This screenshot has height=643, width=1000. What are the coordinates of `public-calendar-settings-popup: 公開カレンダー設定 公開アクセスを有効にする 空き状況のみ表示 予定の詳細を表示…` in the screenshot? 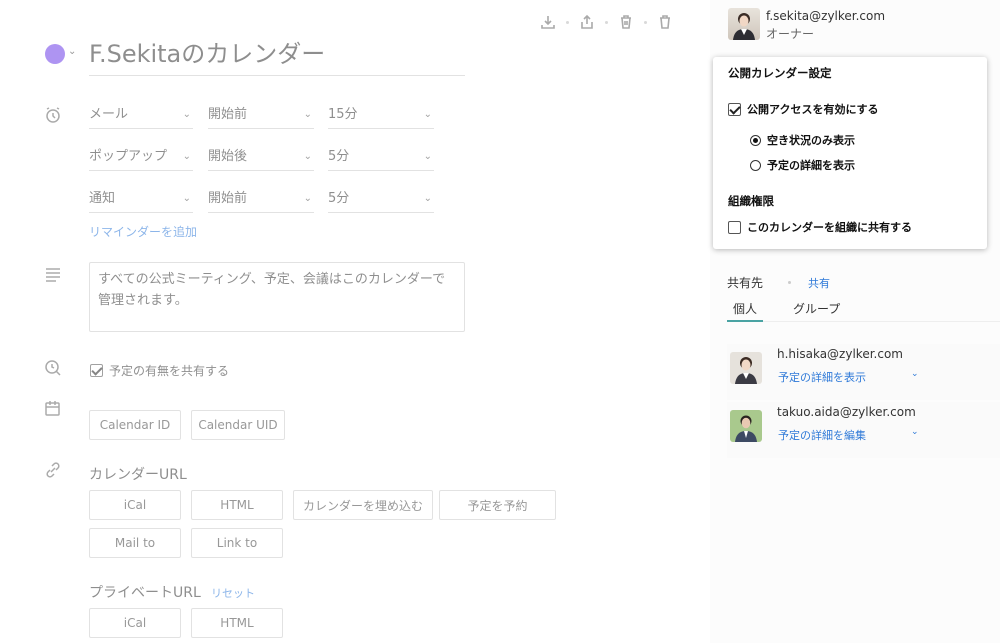 It's located at (850, 153).